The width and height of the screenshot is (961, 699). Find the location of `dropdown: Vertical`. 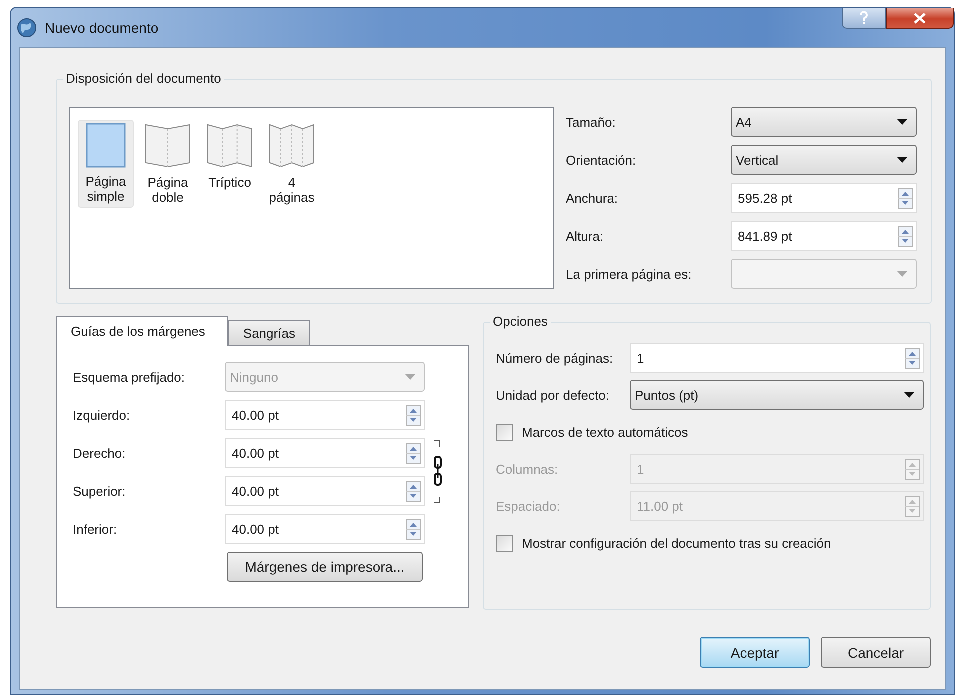

dropdown: Vertical is located at coordinates (824, 160).